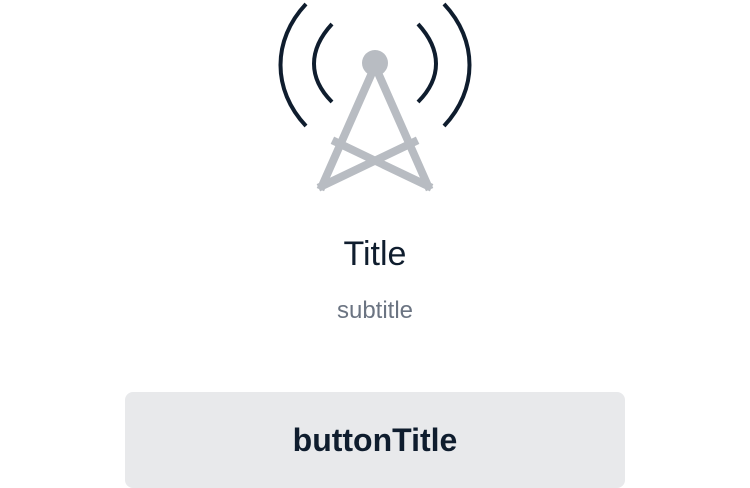  I want to click on tower-frame, so click(375, 126).